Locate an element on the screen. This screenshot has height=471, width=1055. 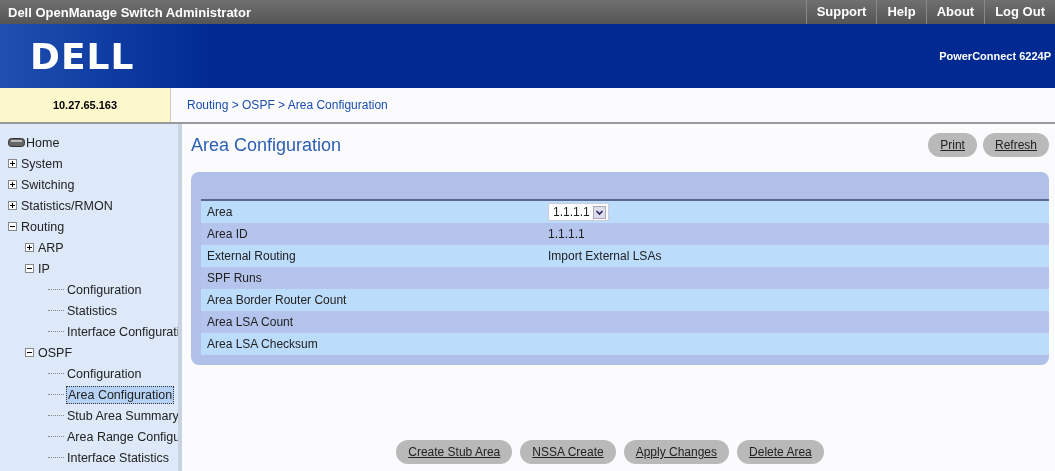
action-button: NSSA Create is located at coordinates (568, 452).